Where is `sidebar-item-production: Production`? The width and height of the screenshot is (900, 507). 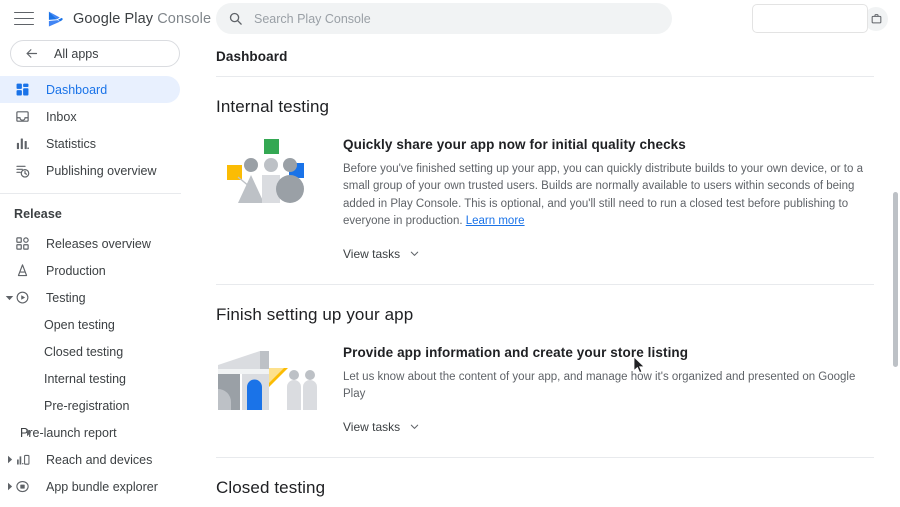 sidebar-item-production: Production is located at coordinates (90, 270).